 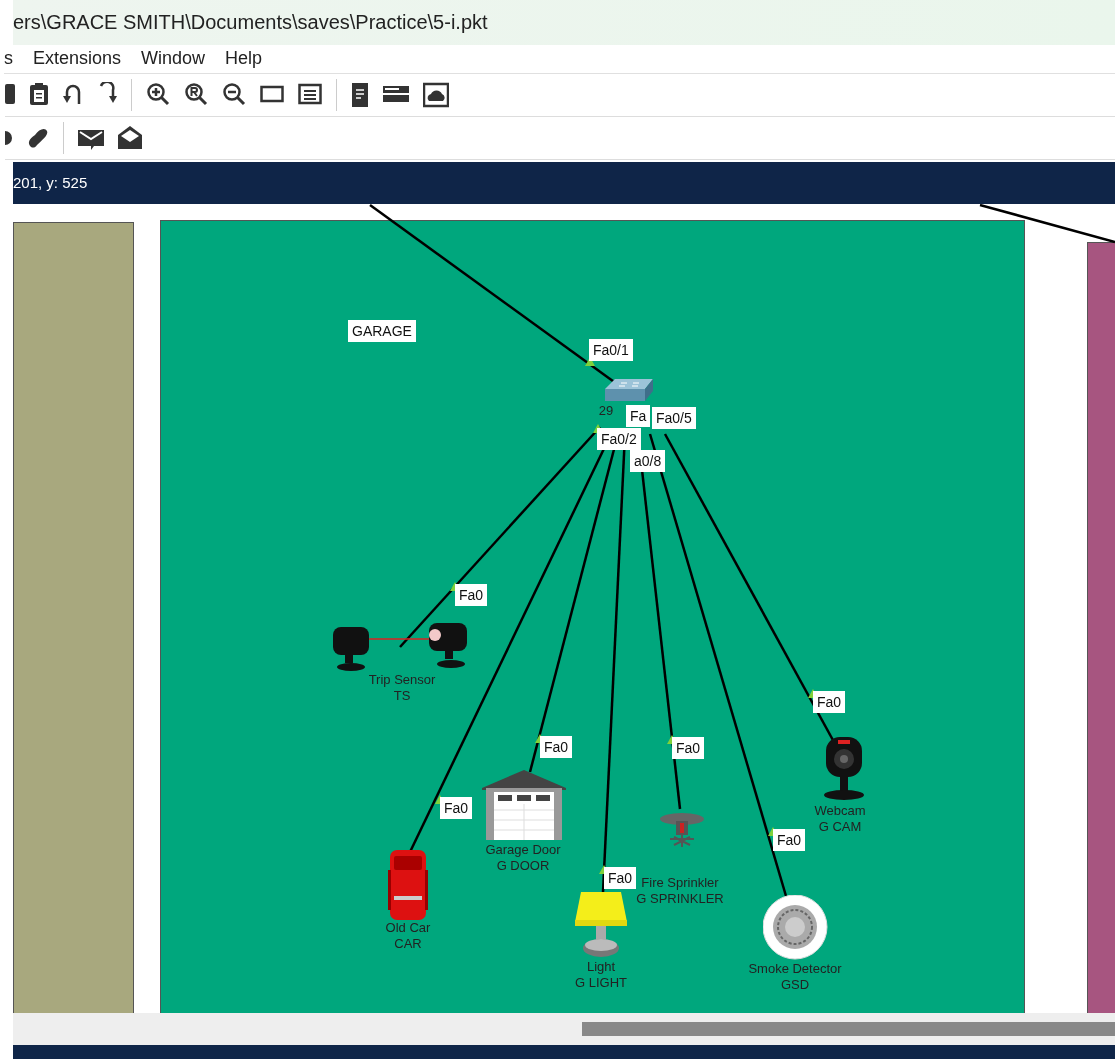 What do you see at coordinates (795, 927) in the screenshot?
I see `smoke-detector-icon` at bounding box center [795, 927].